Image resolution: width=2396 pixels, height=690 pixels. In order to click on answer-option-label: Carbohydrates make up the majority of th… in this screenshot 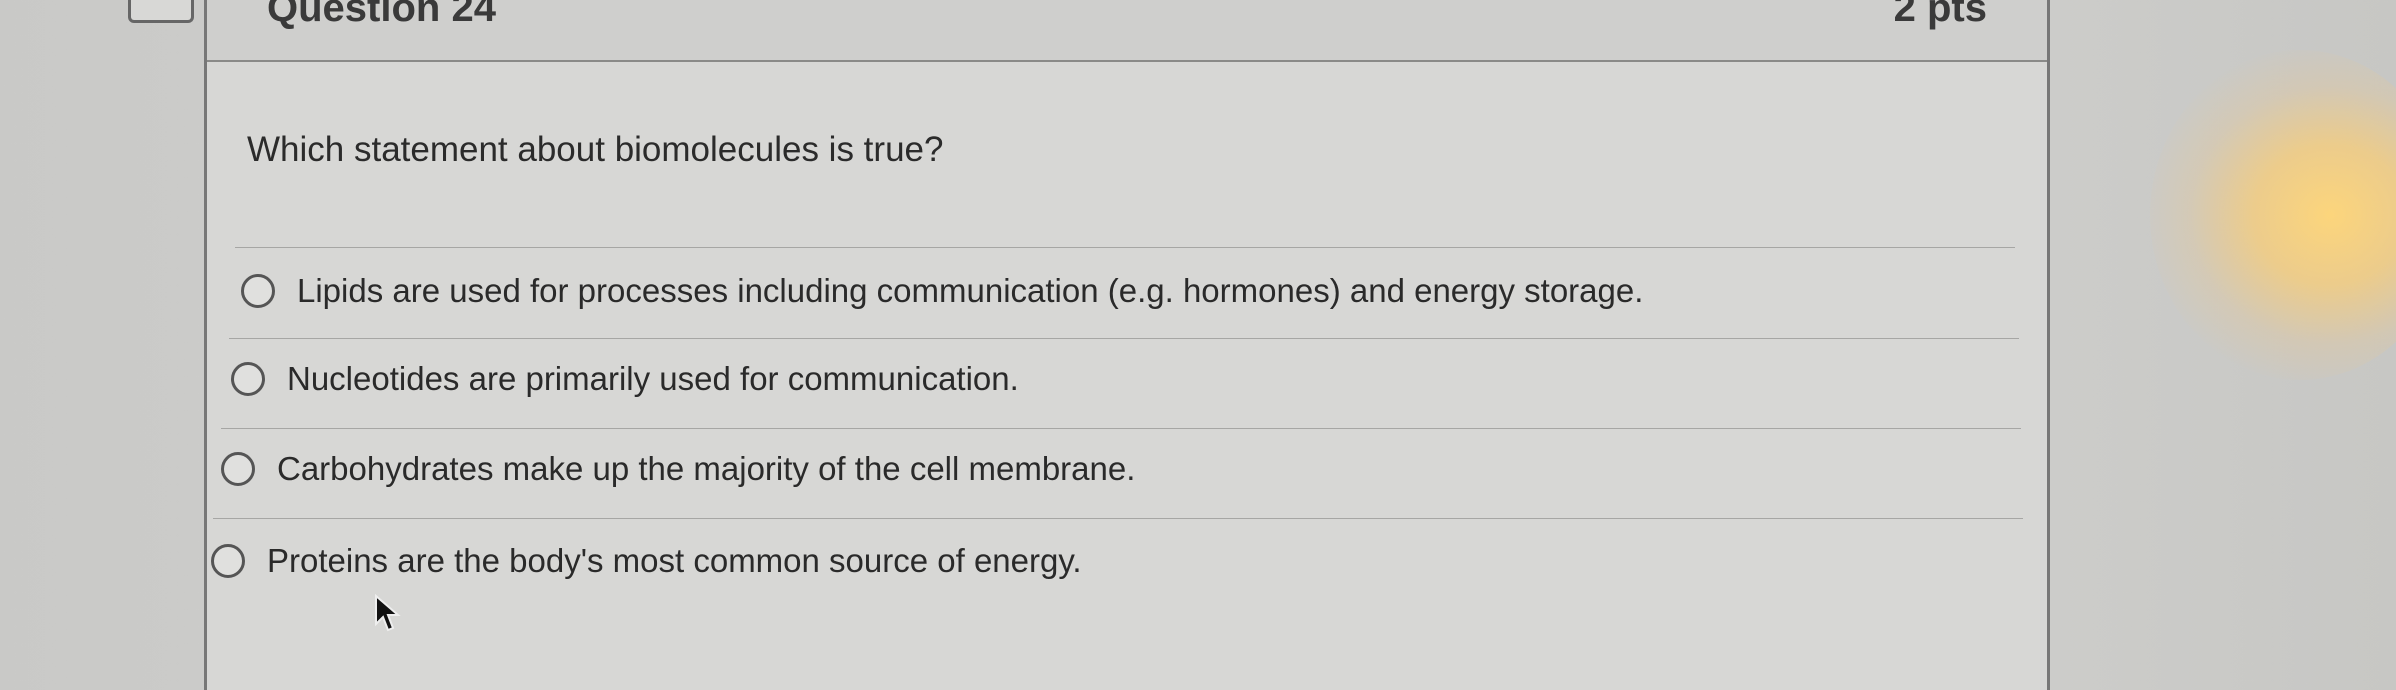, I will do `click(706, 468)`.